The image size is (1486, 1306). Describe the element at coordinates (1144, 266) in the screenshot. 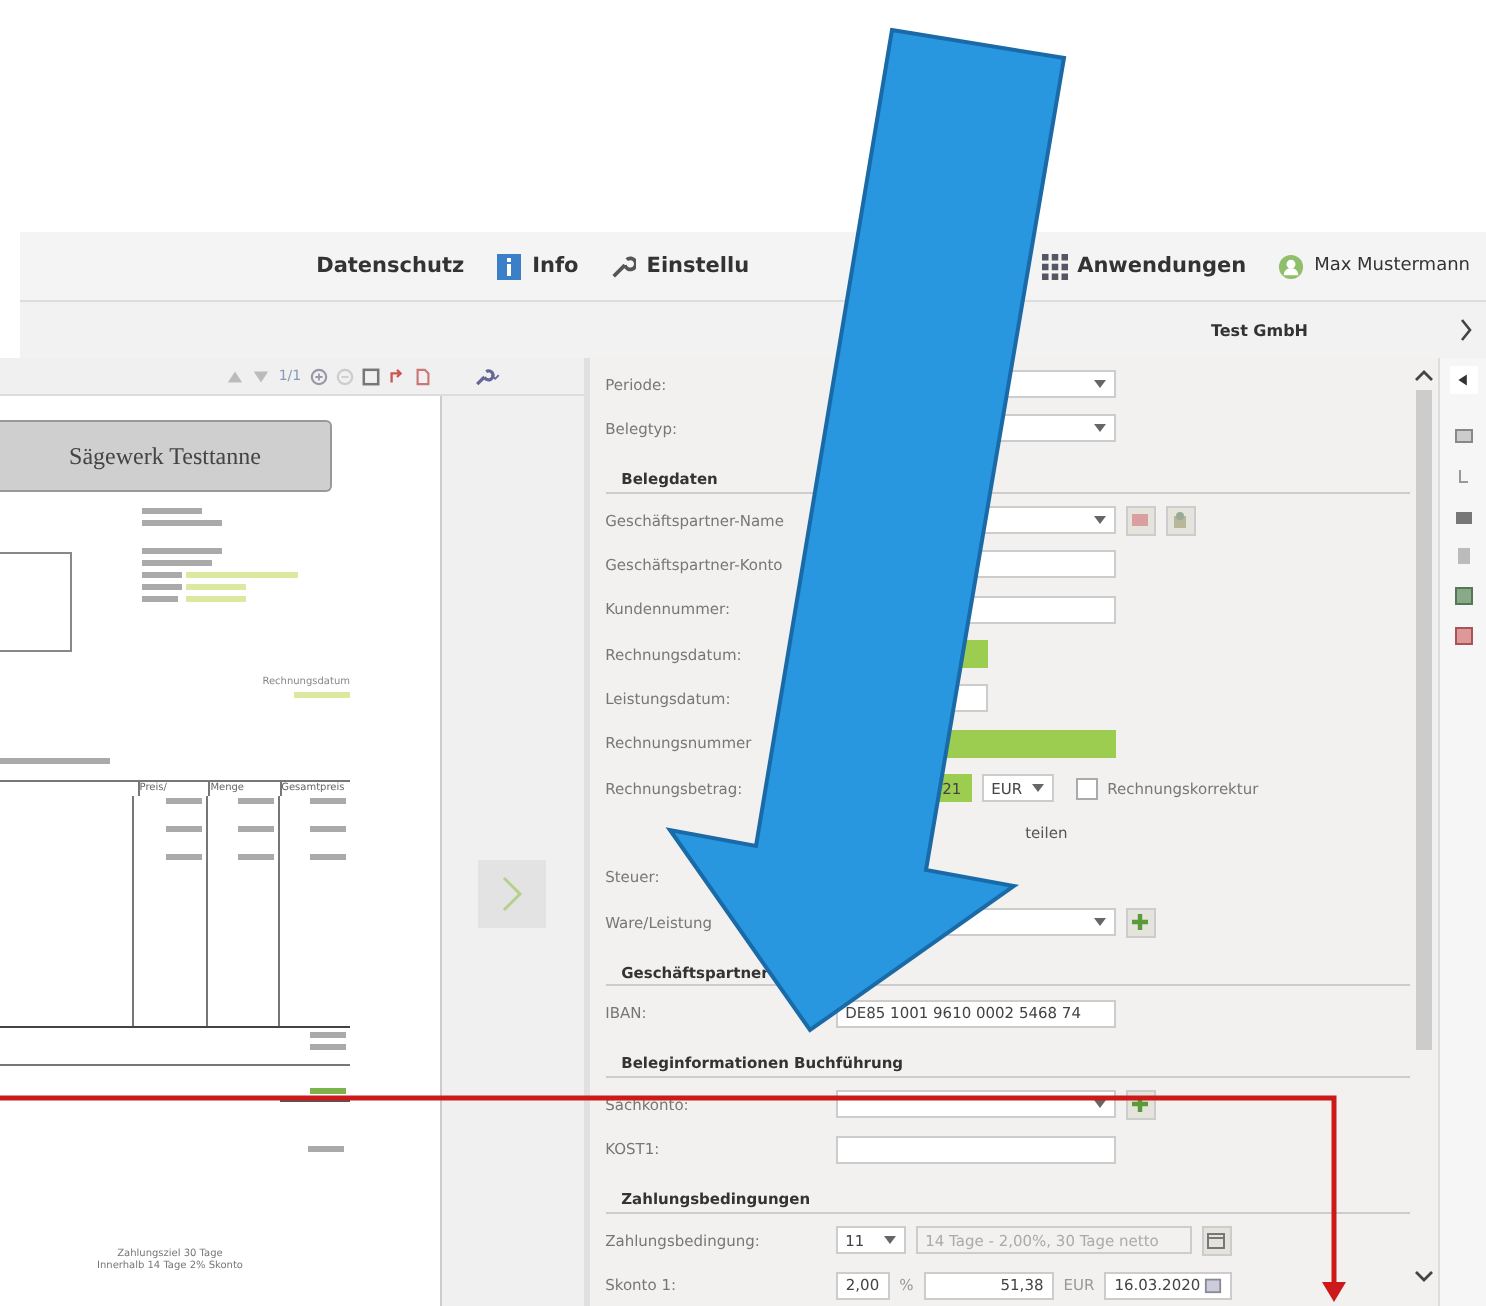

I see `apps-link: Anwendungen` at that location.